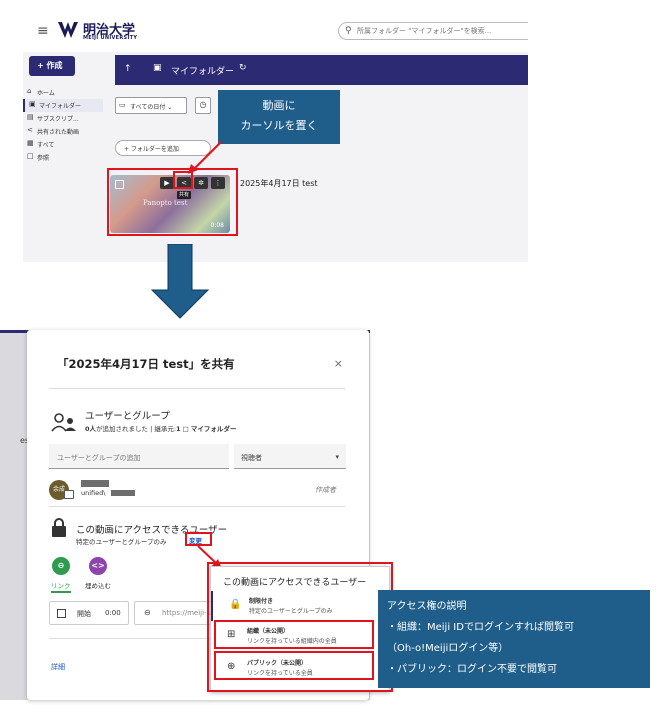 Image resolution: width=672 pixels, height=715 pixels. Describe the element at coordinates (63, 422) in the screenshot. I see `users-icon` at that location.